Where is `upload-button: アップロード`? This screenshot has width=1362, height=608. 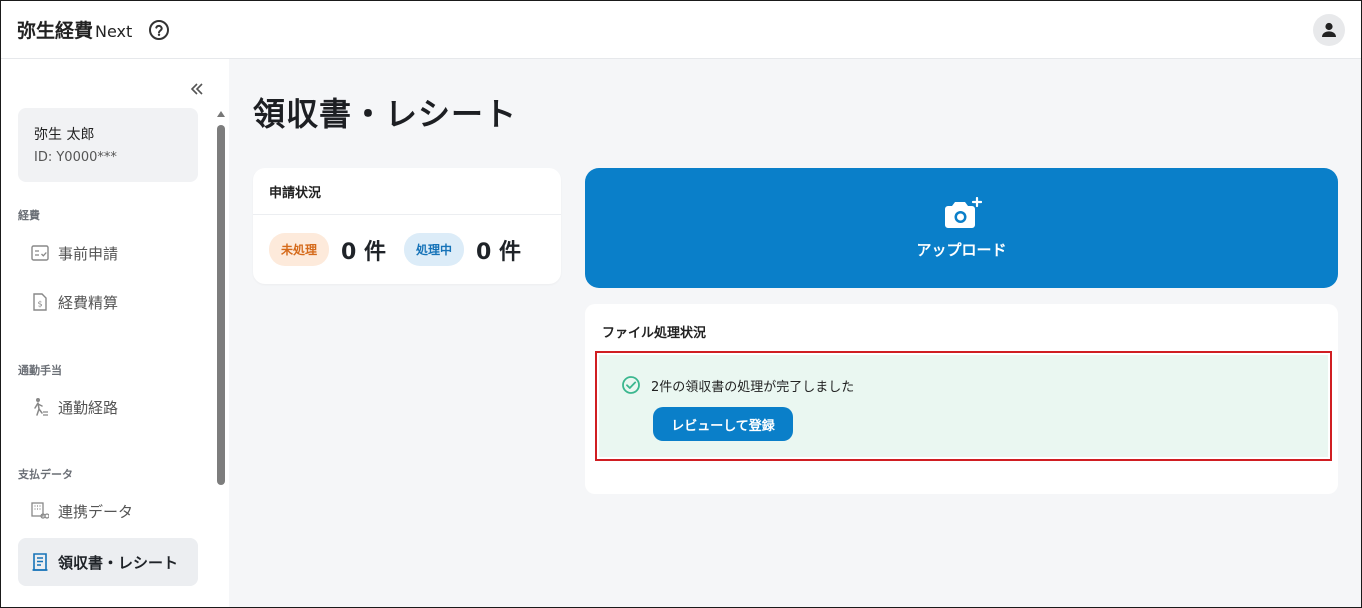
upload-button: アップロード is located at coordinates (961, 228).